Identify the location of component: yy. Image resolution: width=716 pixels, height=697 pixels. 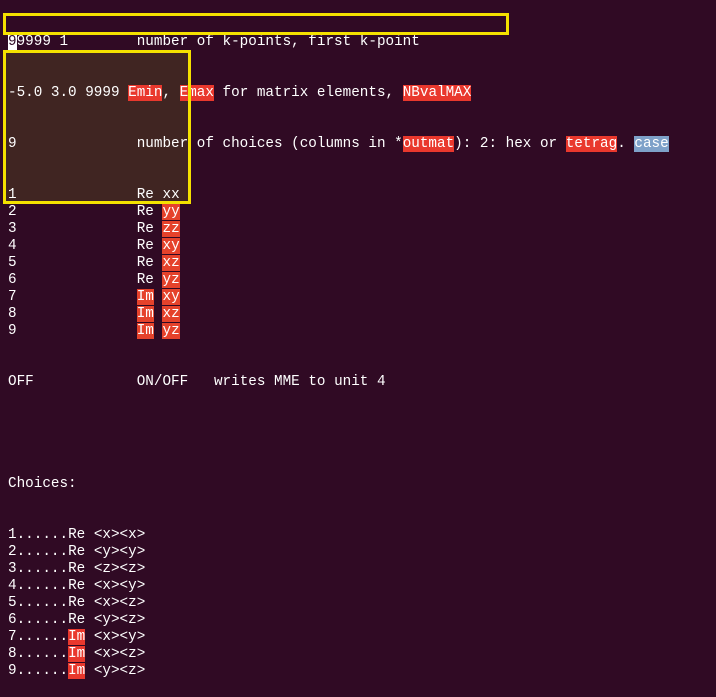
(171, 212).